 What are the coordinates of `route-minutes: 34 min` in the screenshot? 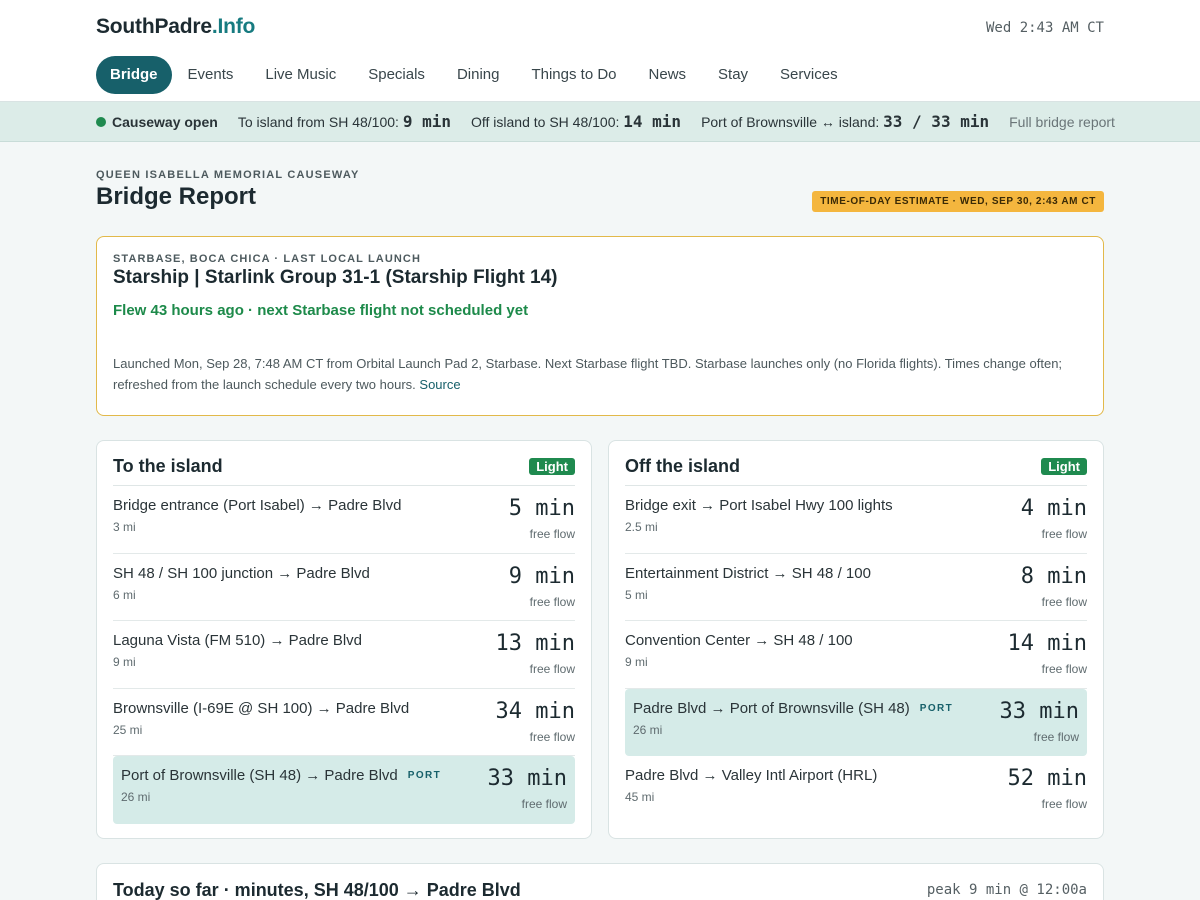 It's located at (535, 711).